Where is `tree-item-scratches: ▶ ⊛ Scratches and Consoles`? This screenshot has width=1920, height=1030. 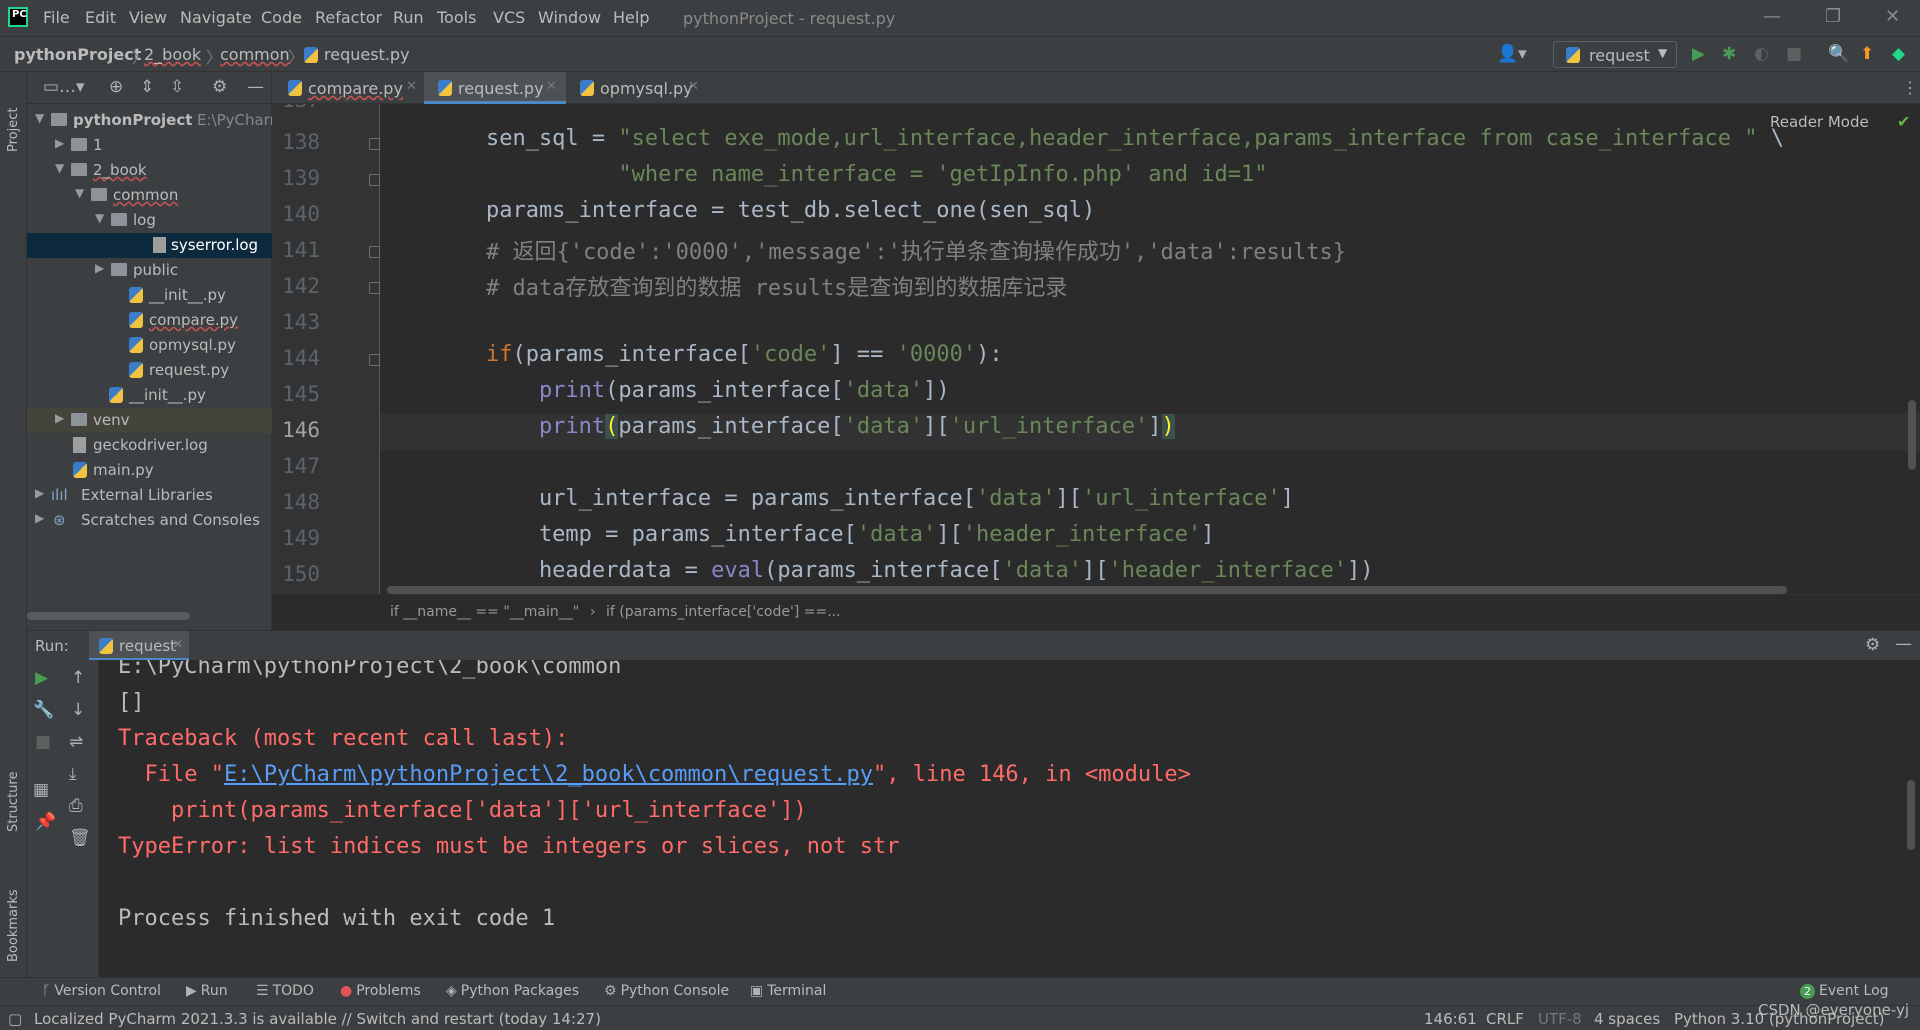 tree-item-scratches: ▶ ⊛ Scratches and Consoles is located at coordinates (149, 520).